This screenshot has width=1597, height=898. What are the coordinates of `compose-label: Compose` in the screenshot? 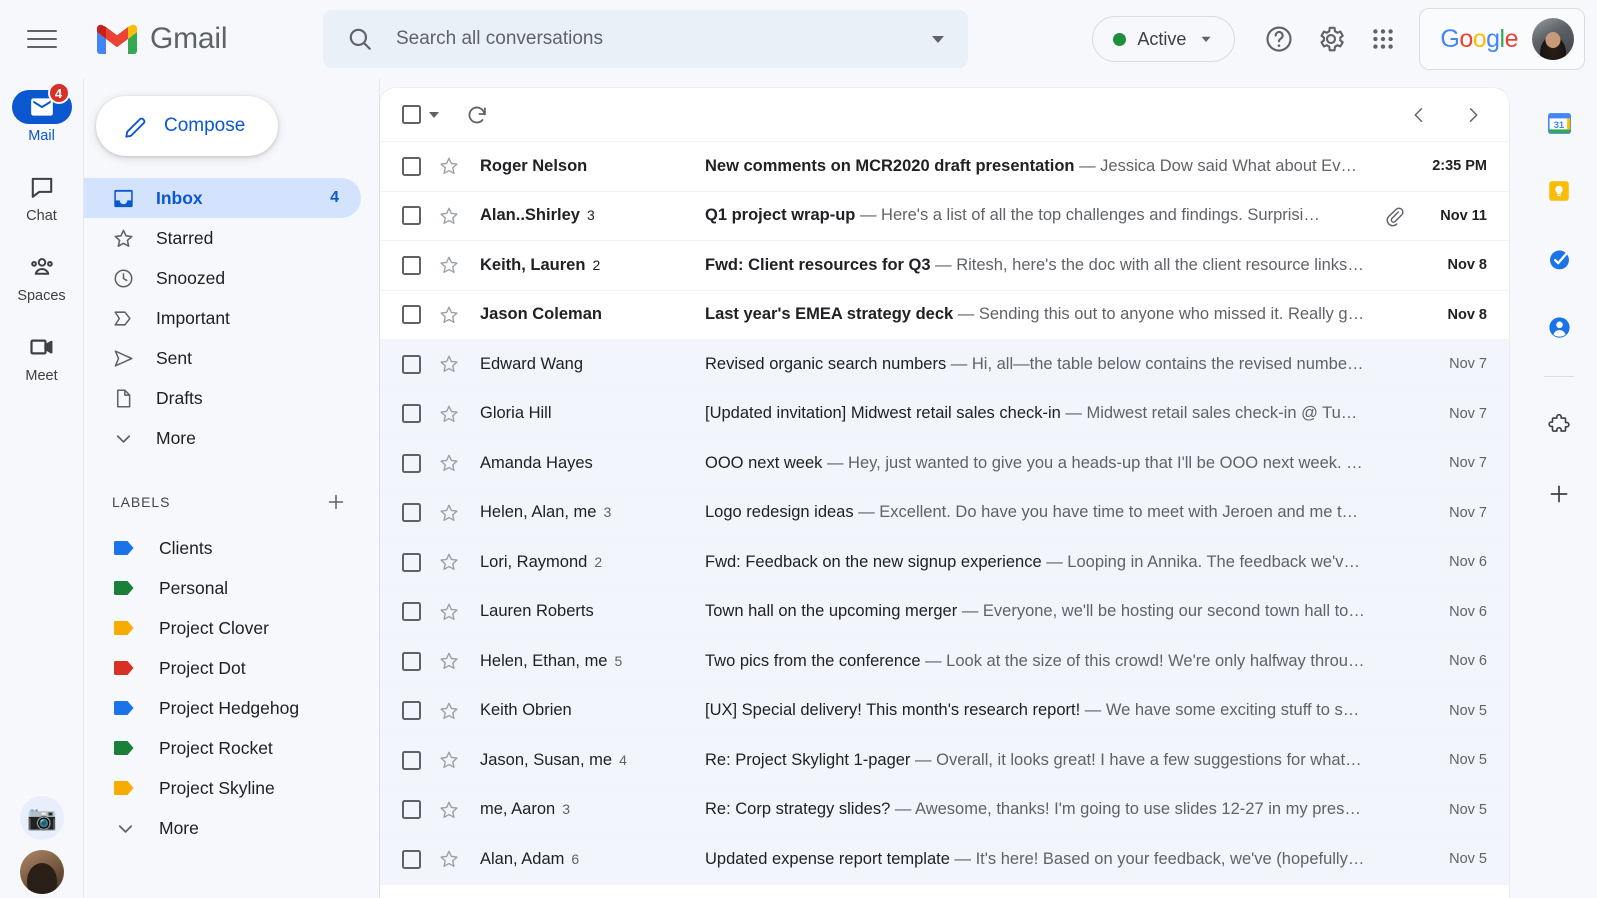 It's located at (205, 125).